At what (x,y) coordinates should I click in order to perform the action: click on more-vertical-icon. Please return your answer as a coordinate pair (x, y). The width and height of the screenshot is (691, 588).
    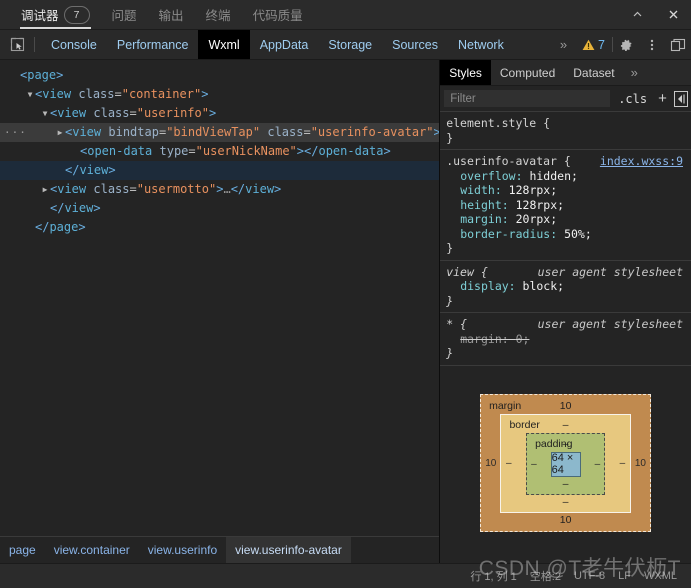
    Looking at the image, I should click on (652, 44).